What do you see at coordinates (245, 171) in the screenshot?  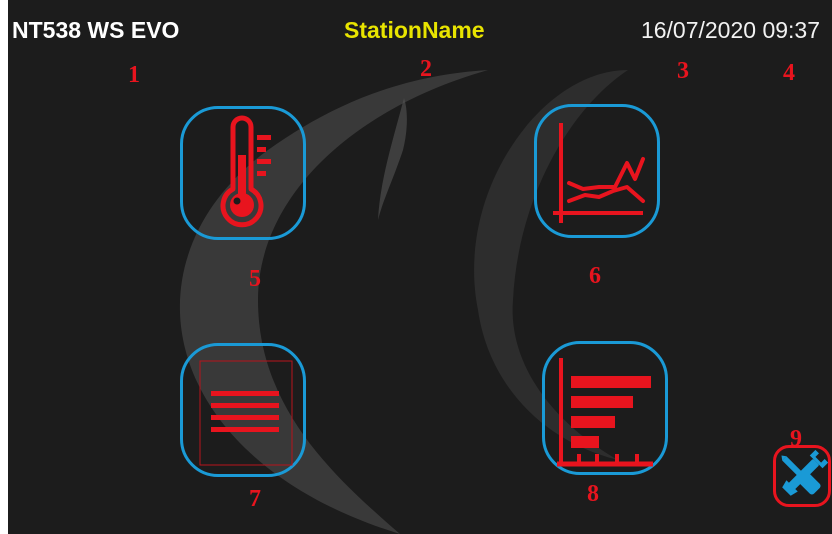 I see `thermometer-icon` at bounding box center [245, 171].